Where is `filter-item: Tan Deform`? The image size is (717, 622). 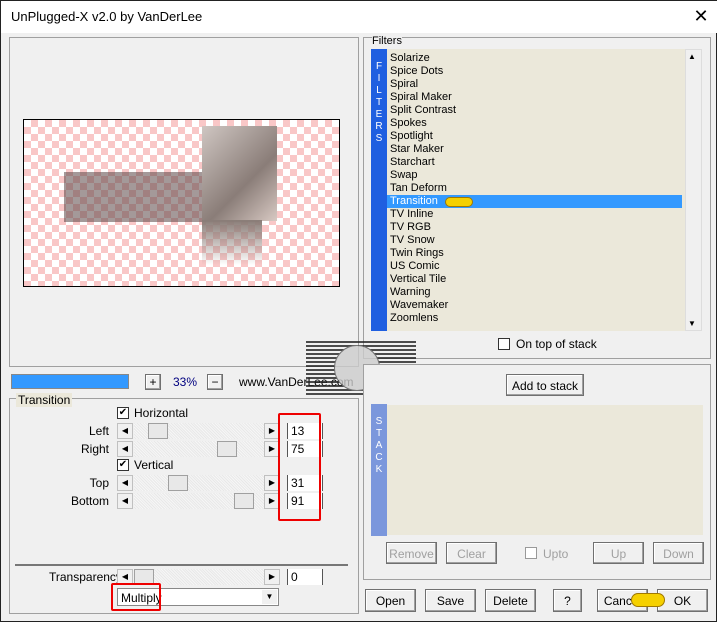 filter-item: Tan Deform is located at coordinates (537, 188).